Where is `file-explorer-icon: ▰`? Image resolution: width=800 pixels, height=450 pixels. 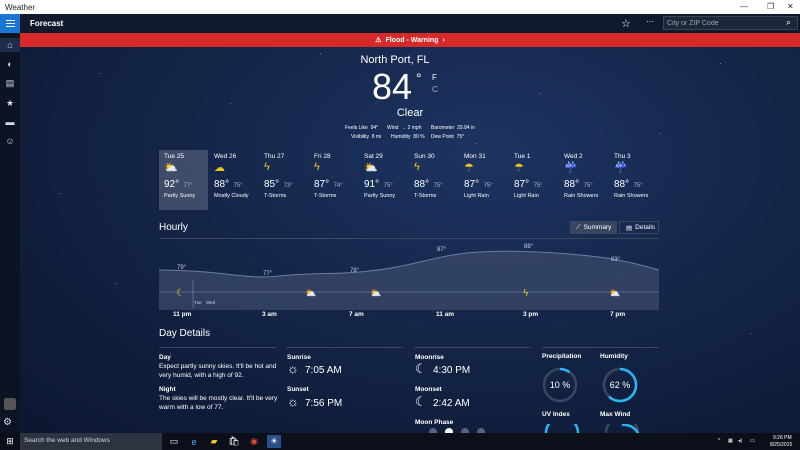 file-explorer-icon: ▰ is located at coordinates (214, 441).